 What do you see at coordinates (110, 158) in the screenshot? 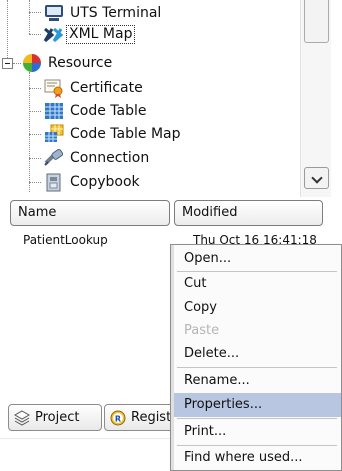
I see `tree-item-label: Connection` at bounding box center [110, 158].